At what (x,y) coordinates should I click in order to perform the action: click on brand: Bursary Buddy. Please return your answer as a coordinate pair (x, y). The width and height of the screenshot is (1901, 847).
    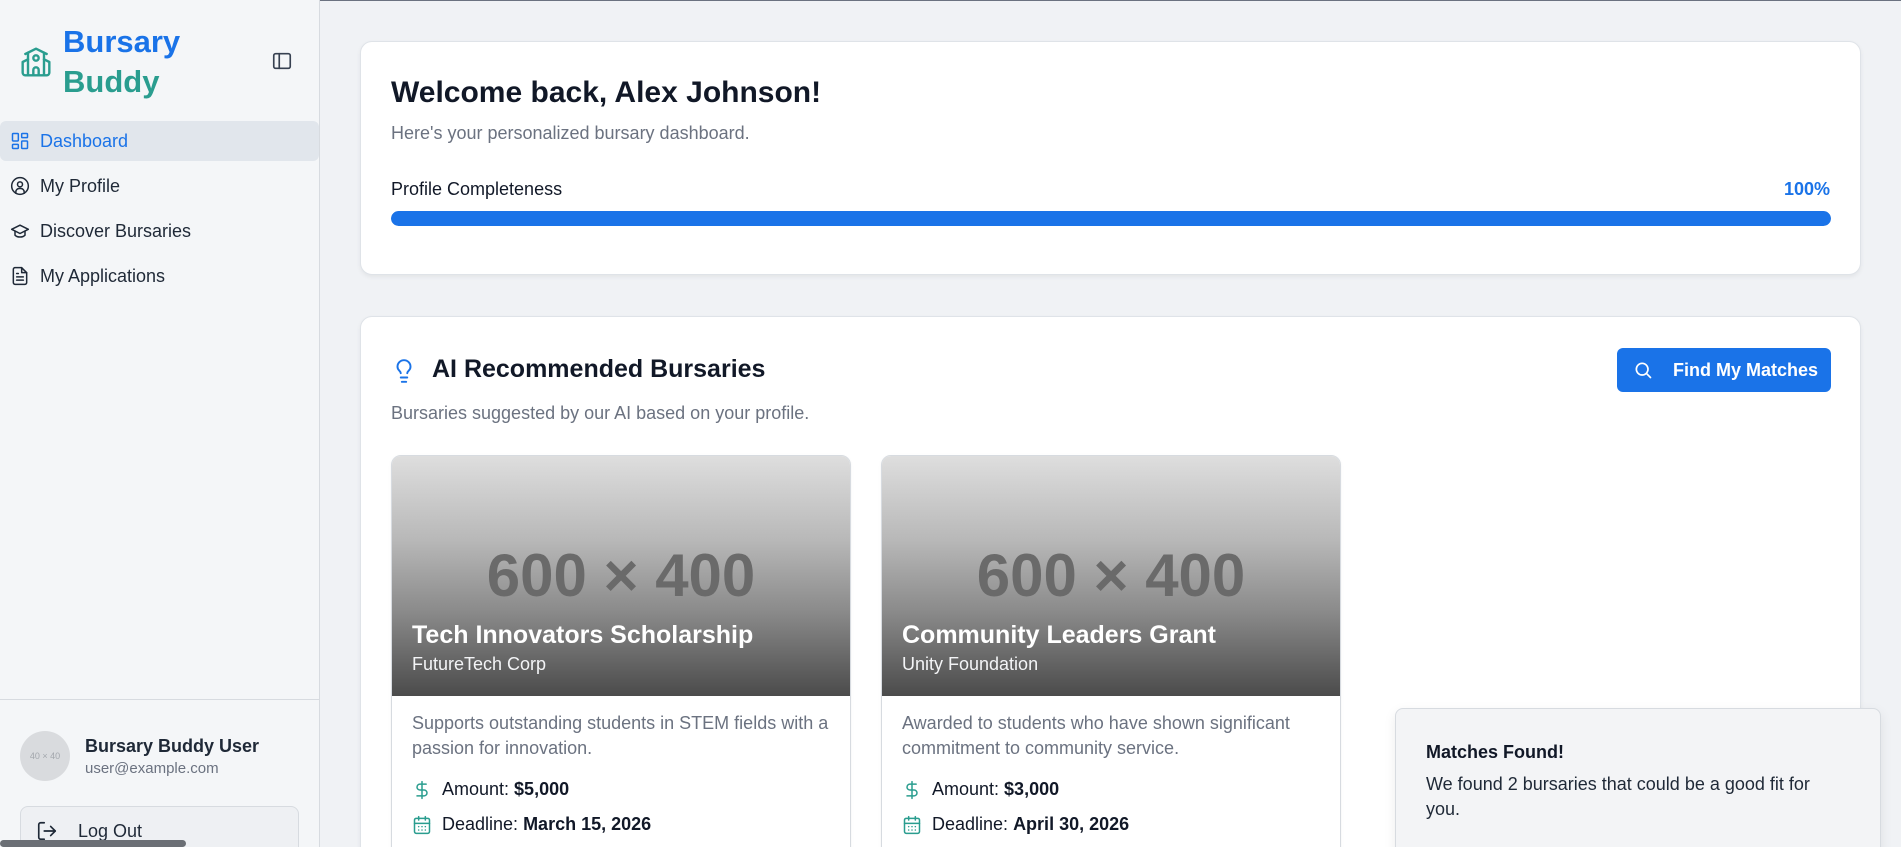
    Looking at the image, I should click on (100, 62).